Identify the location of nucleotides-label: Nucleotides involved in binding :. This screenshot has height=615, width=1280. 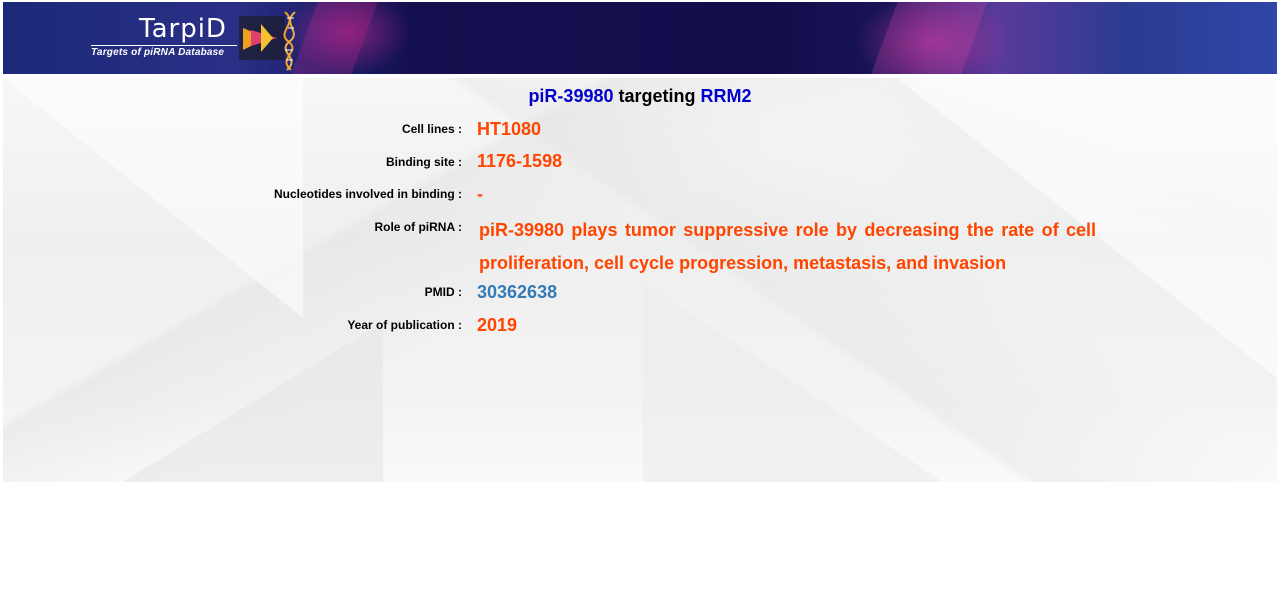
(367, 194).